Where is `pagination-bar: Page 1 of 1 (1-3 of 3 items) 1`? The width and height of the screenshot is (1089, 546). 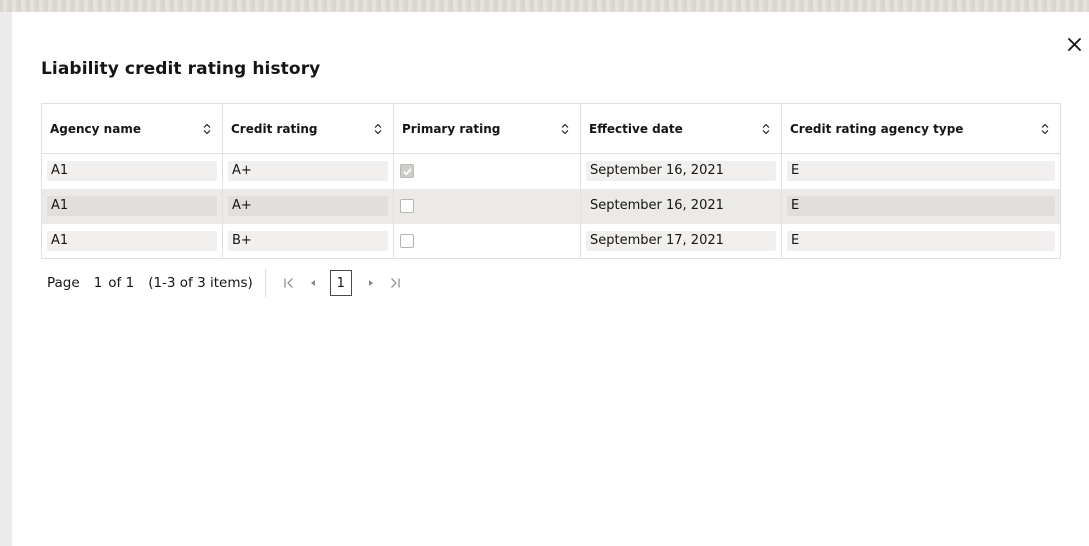
pagination-bar: Page 1 of 1 (1-3 of 3 items) 1 is located at coordinates (227, 283).